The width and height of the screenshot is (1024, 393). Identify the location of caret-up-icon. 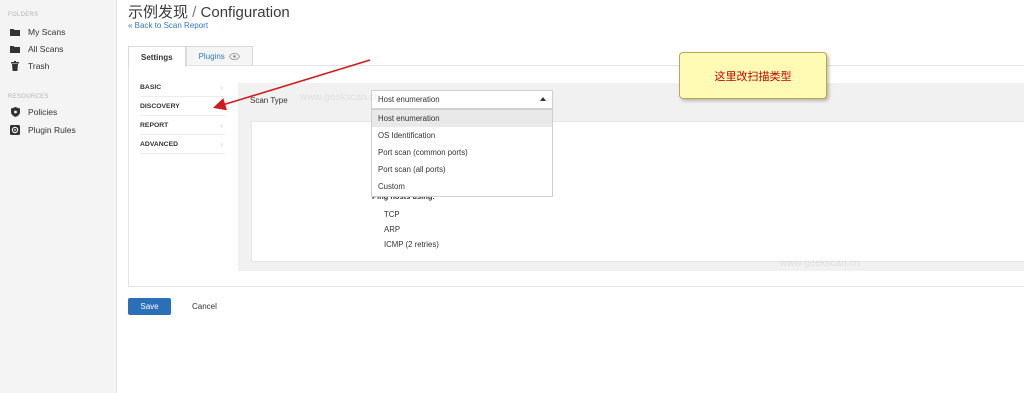
(543, 99).